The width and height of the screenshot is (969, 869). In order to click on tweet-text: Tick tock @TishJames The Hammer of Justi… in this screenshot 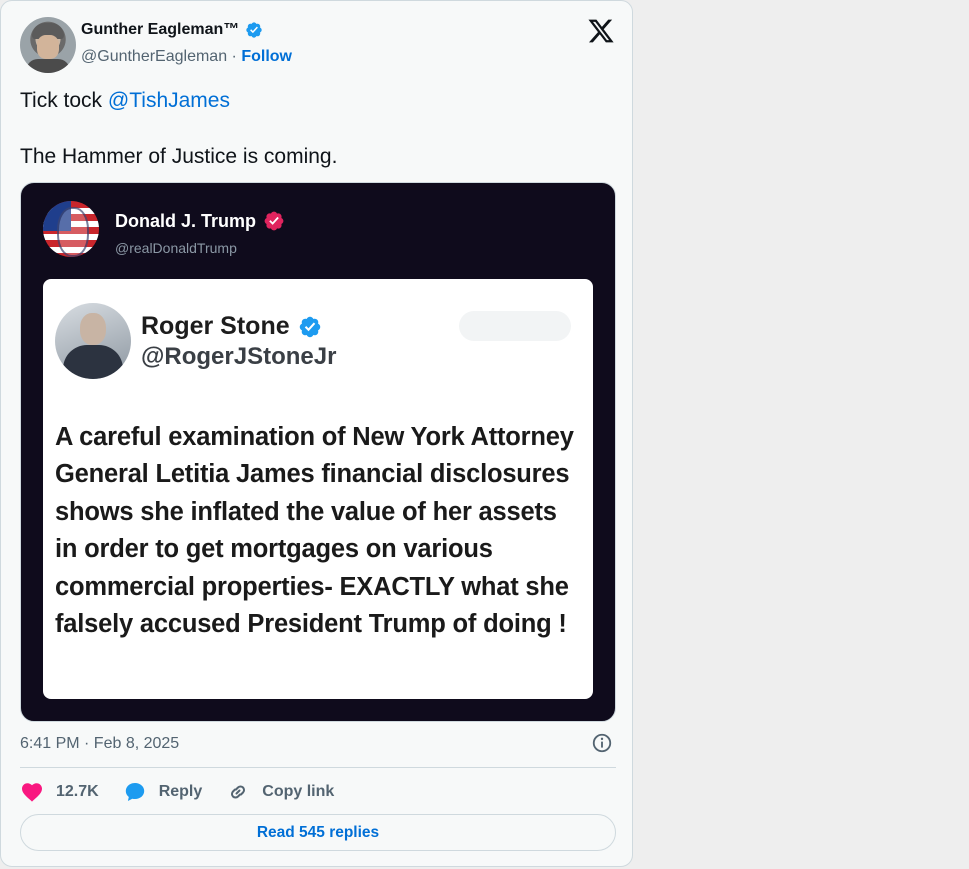, I will do `click(315, 129)`.